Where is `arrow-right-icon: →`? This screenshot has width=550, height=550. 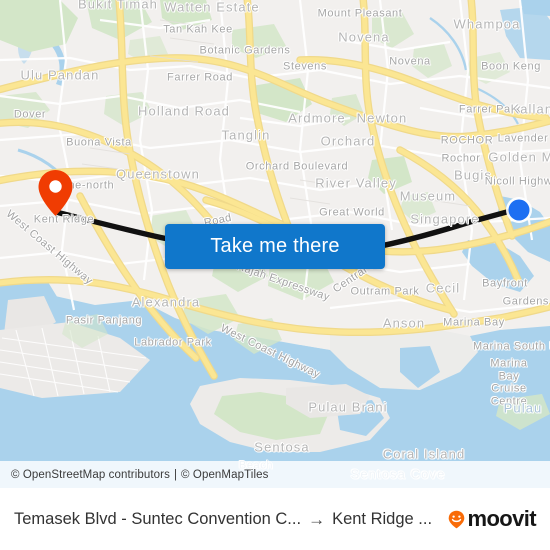 arrow-right-icon: → is located at coordinates (317, 519).